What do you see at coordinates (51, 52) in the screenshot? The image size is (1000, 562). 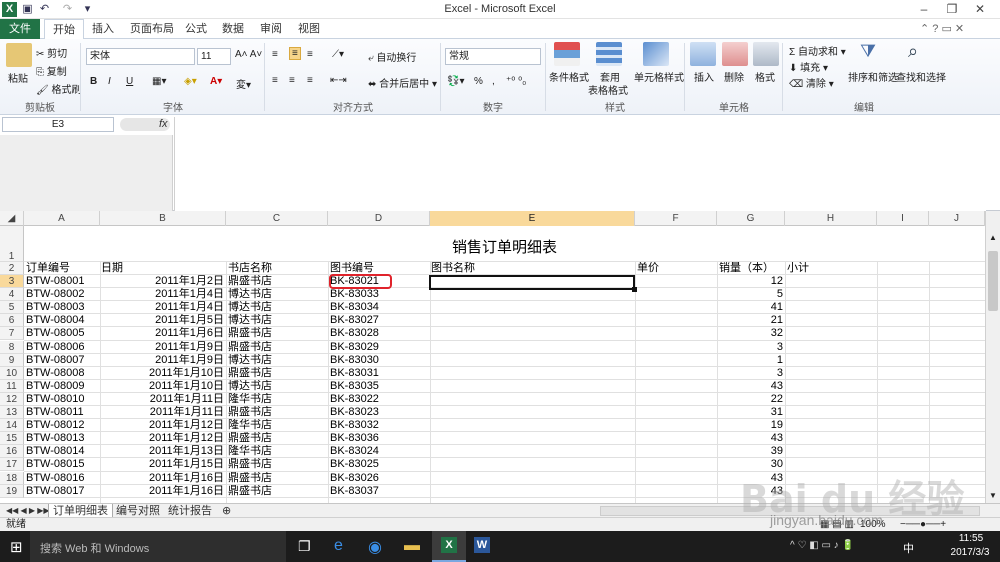 I see `cut-button: ✂ 剪切` at bounding box center [51, 52].